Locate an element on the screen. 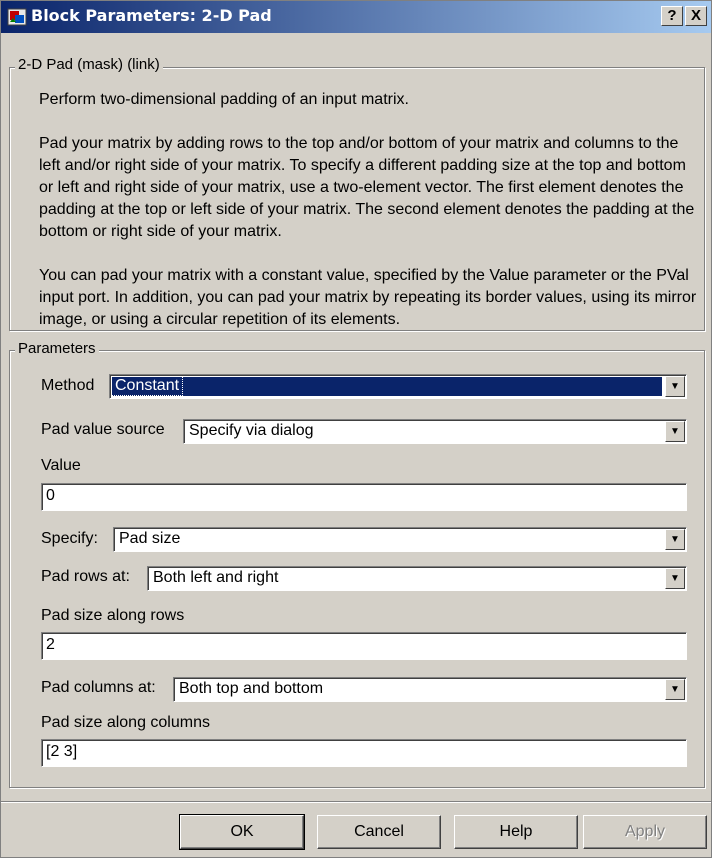 This screenshot has width=712, height=858. mask-legend: 2-D Pad (mask) (link) is located at coordinates (89, 64).